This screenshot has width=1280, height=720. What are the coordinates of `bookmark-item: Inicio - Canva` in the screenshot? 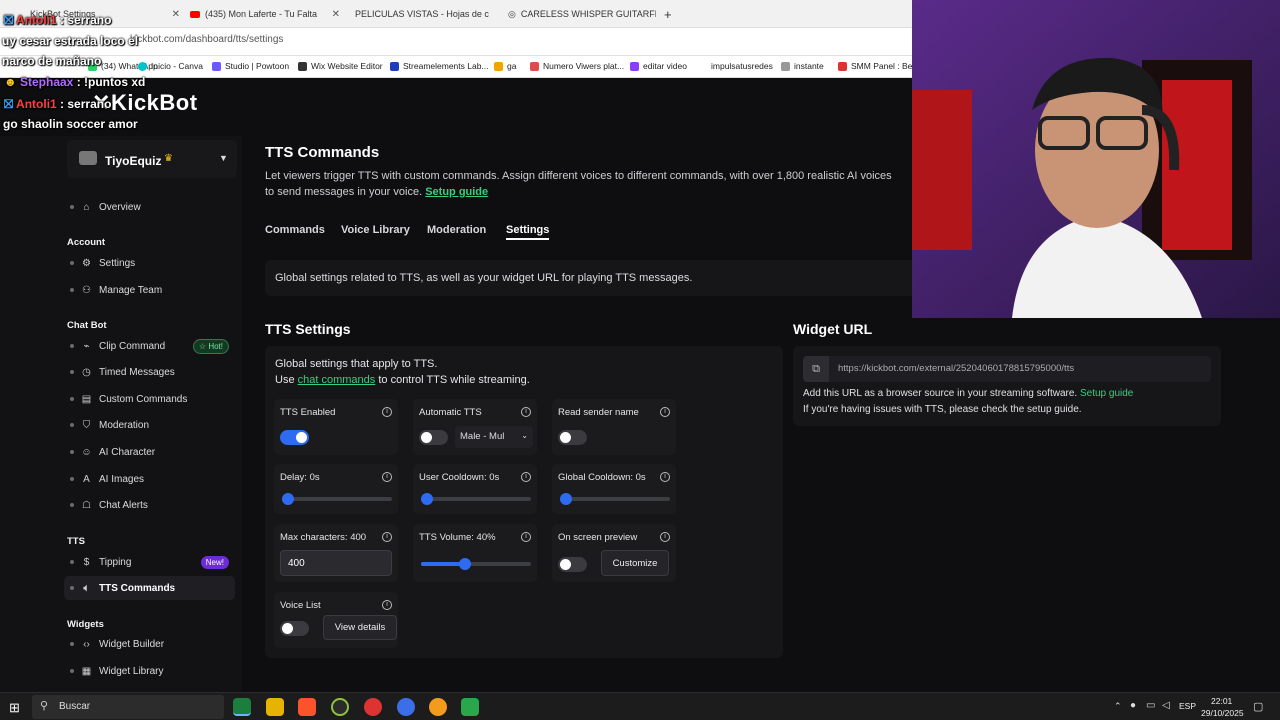 It's located at (170, 66).